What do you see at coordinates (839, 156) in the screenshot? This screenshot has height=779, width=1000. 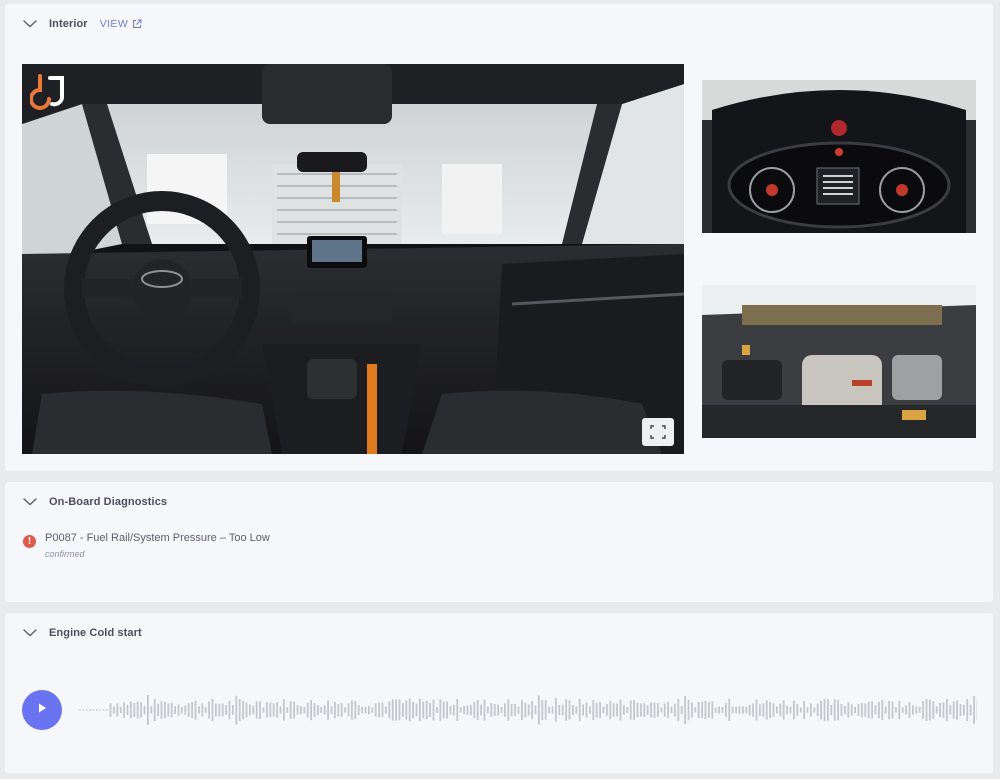 I see `instrument-cluster-thumbnail` at bounding box center [839, 156].